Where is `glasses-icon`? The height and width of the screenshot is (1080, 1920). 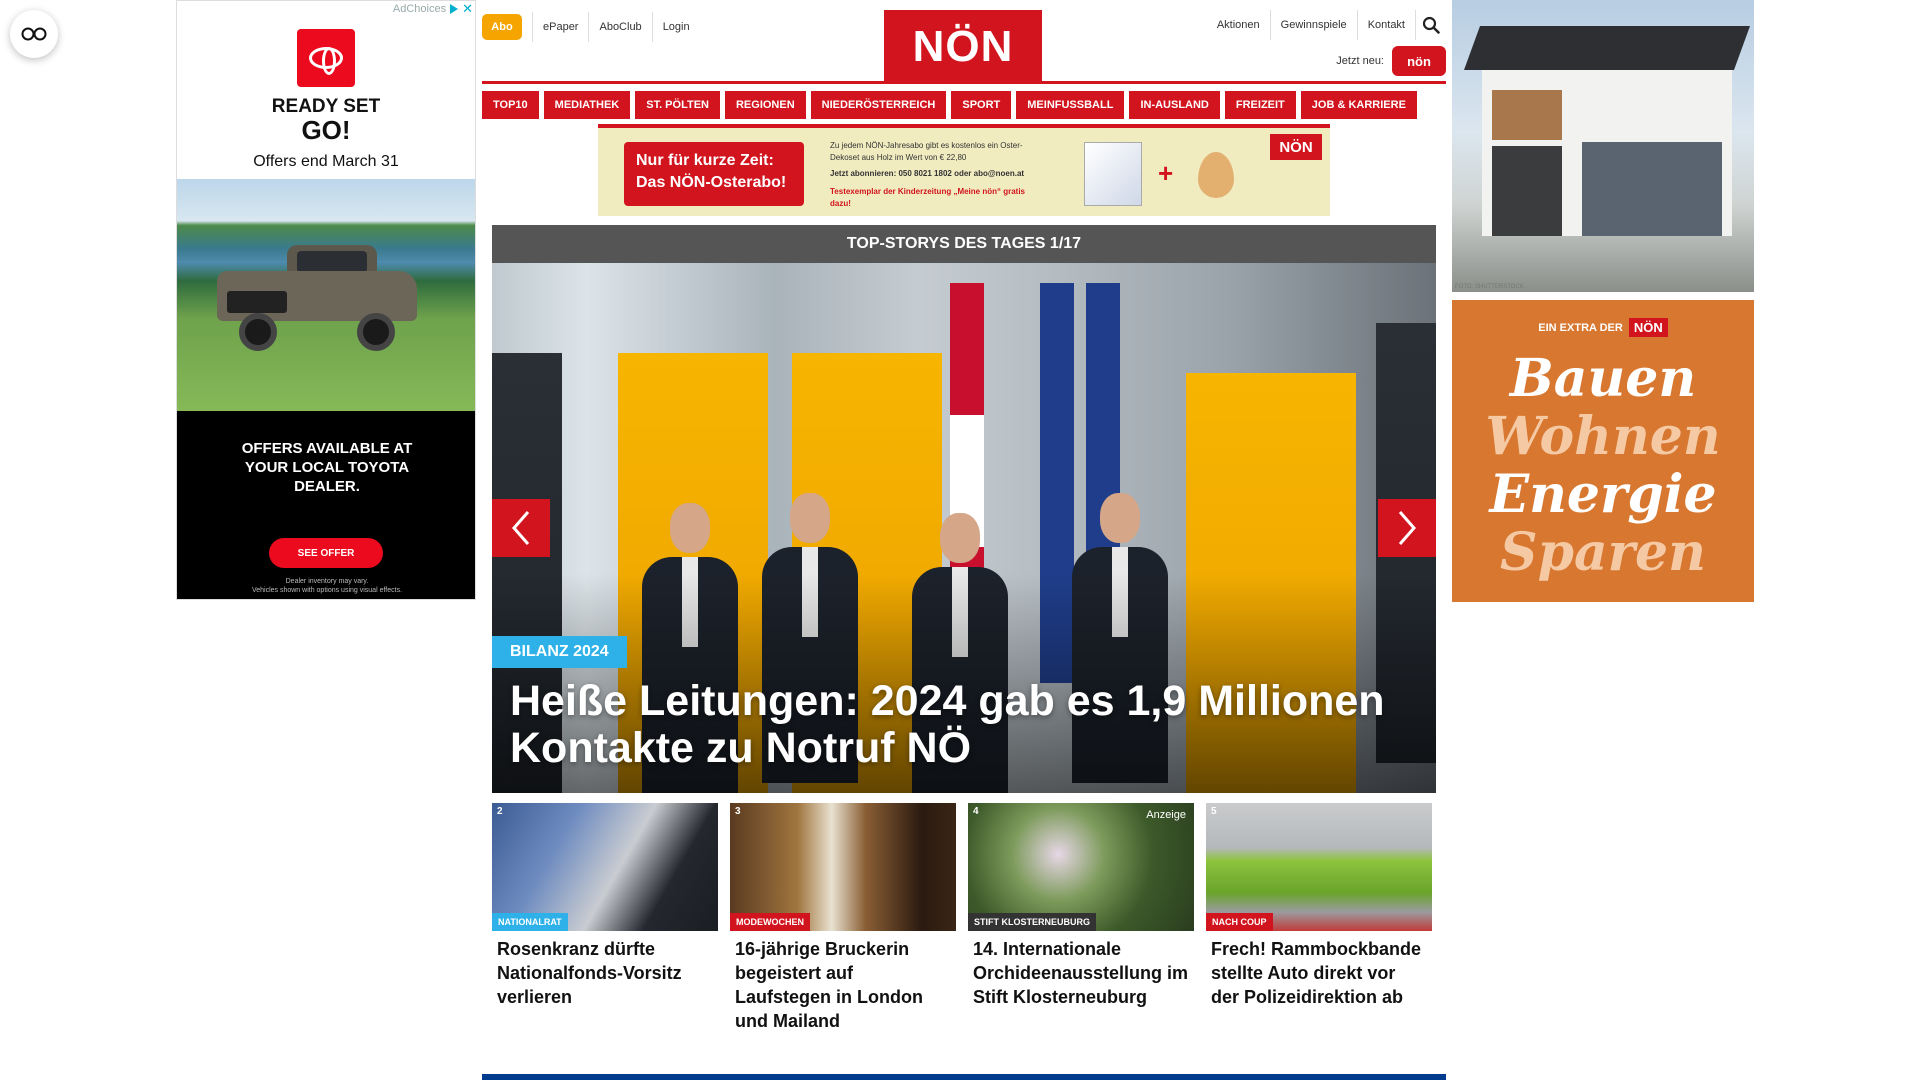 glasses-icon is located at coordinates (34, 34).